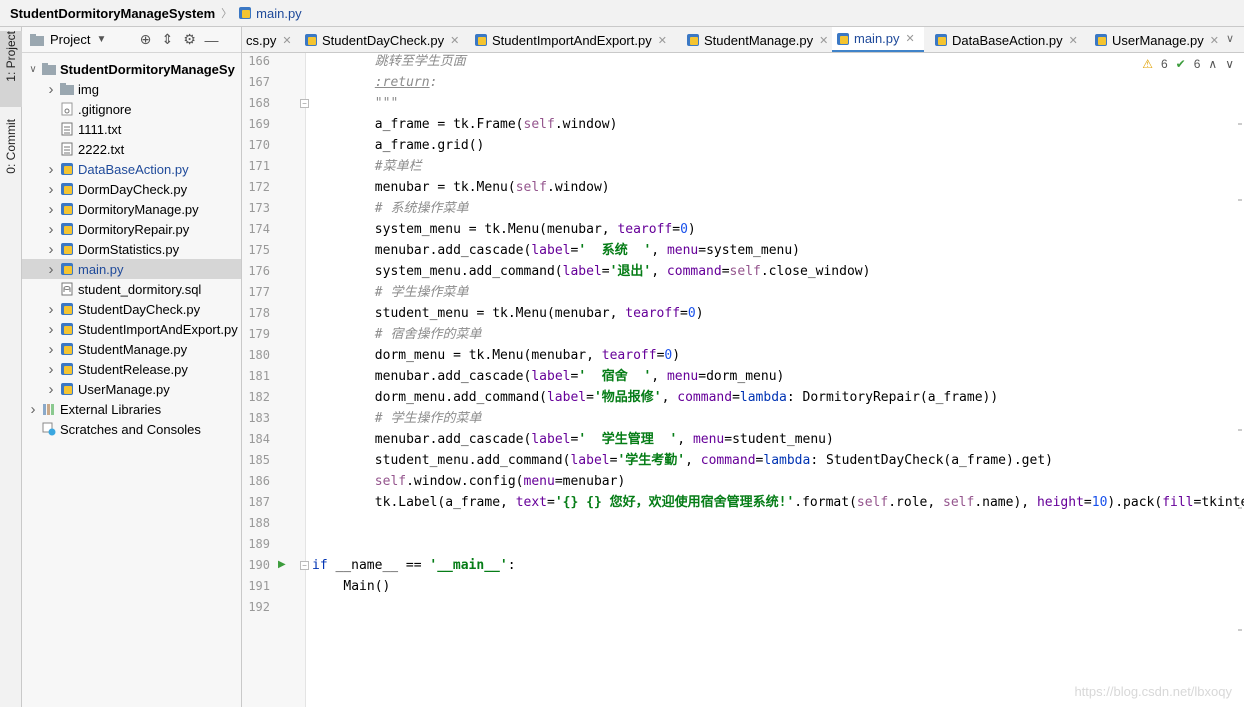 The width and height of the screenshot is (1244, 707). What do you see at coordinates (422, 208) in the screenshot?
I see `code-line: # 系统操作菜单` at bounding box center [422, 208].